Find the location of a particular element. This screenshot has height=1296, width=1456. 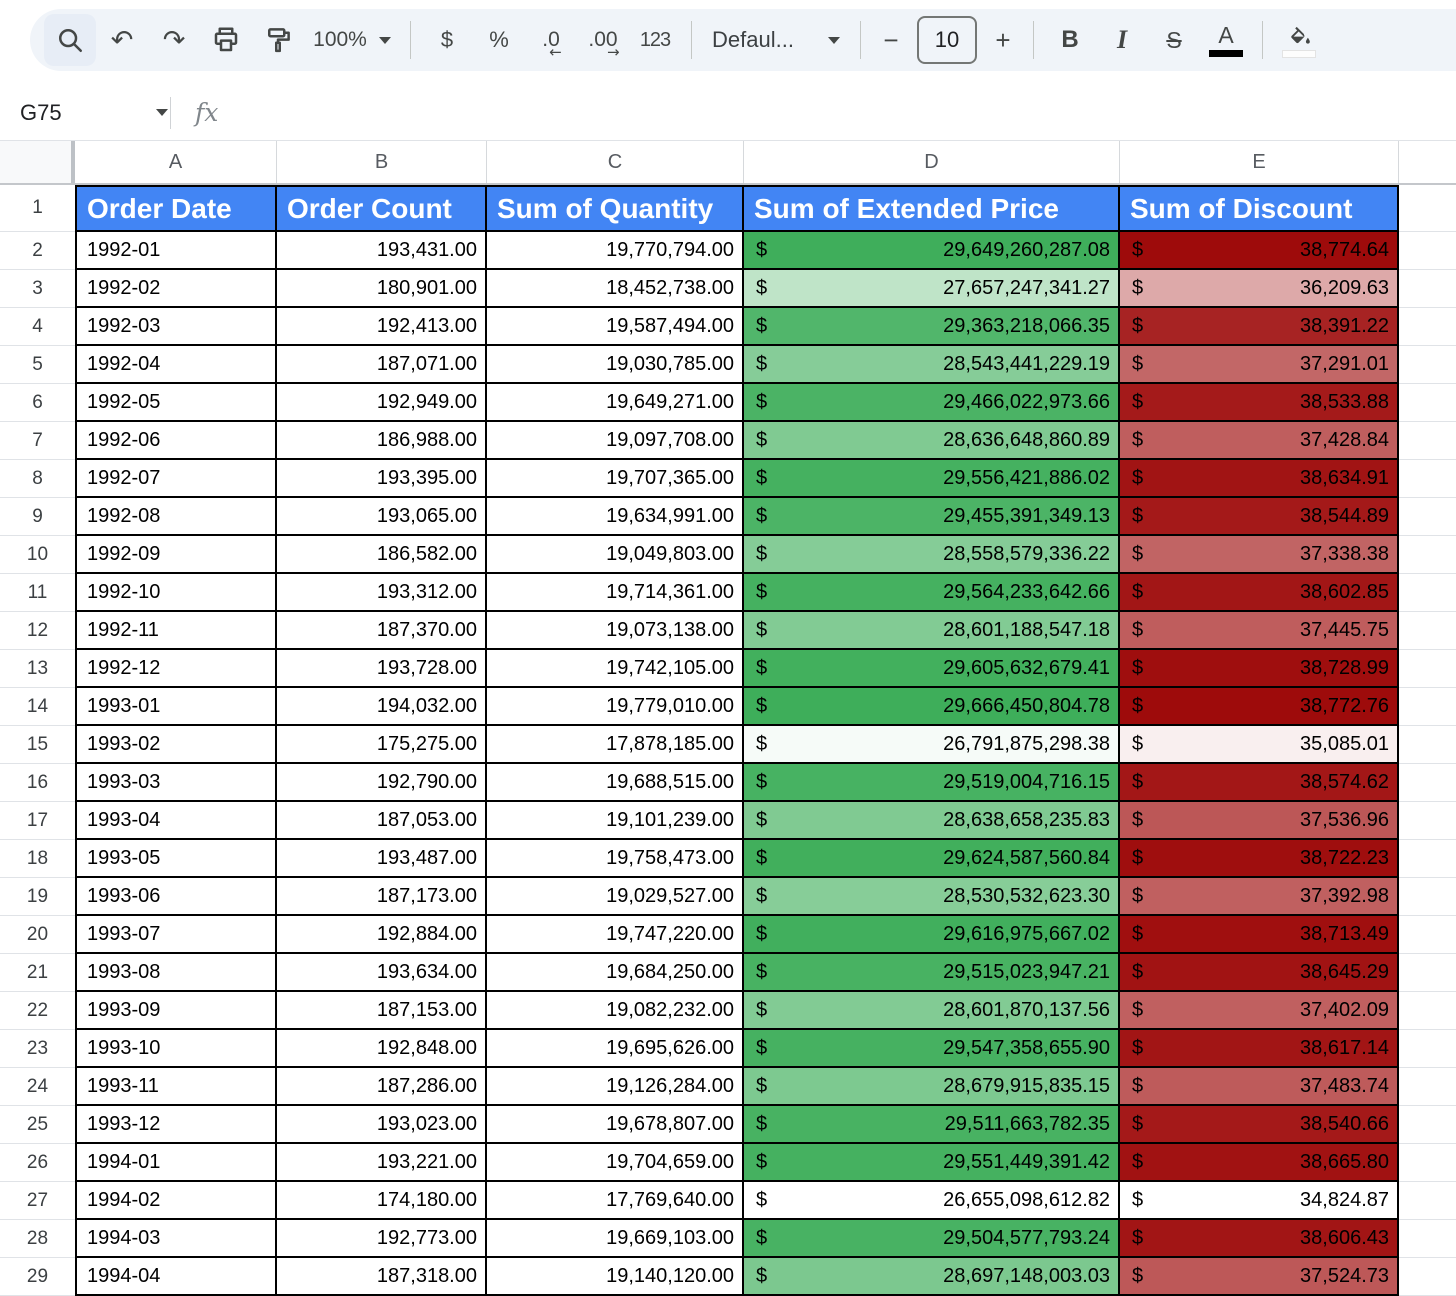

font-size-input: 10 is located at coordinates (947, 40).